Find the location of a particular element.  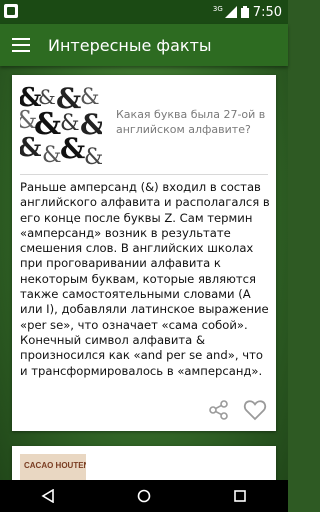

share-icon is located at coordinates (218, 410).